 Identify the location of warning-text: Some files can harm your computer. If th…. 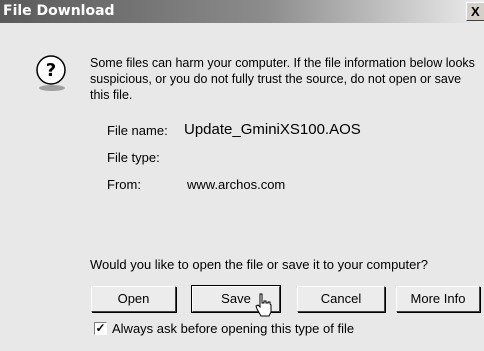
(282, 79).